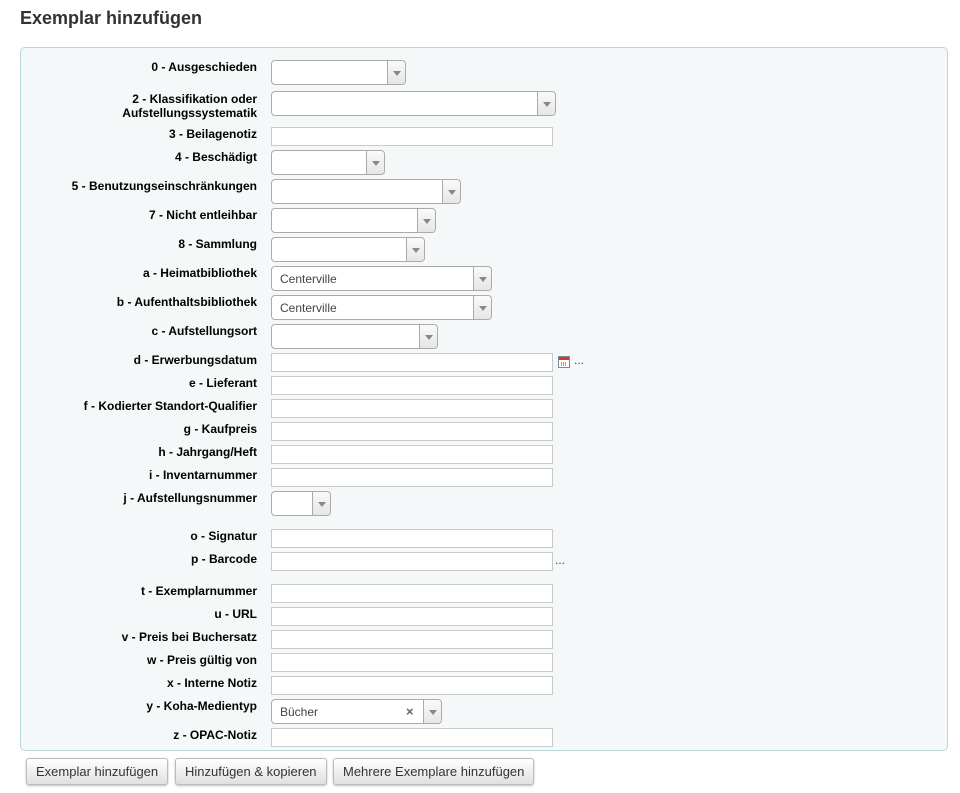 The height and width of the screenshot is (793, 960). Describe the element at coordinates (412, 737) in the screenshot. I see `opac-note-input` at that location.